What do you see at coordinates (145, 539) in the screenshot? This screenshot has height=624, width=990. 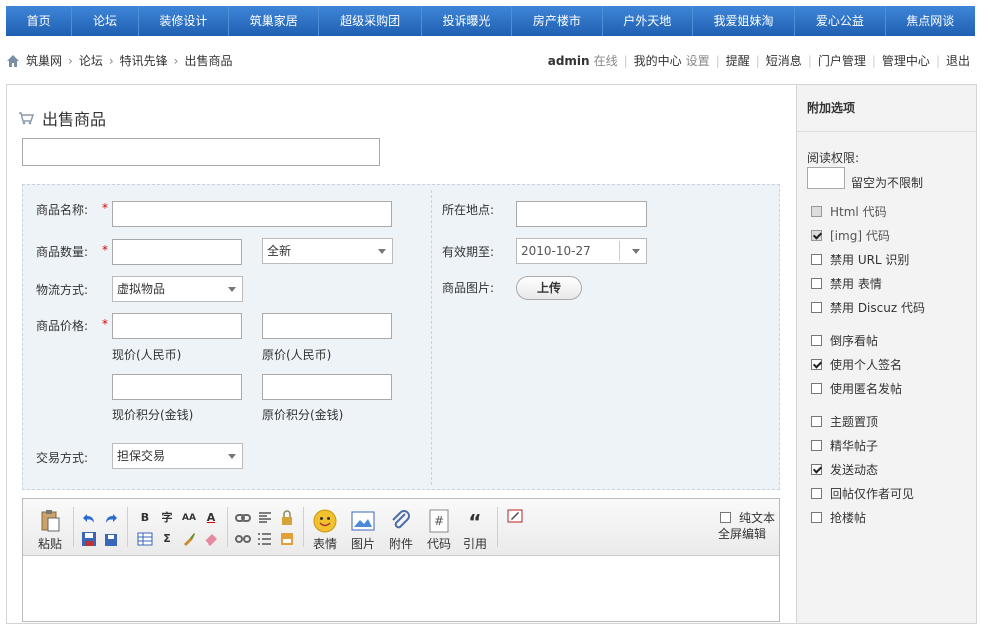 I see `table-icon` at bounding box center [145, 539].